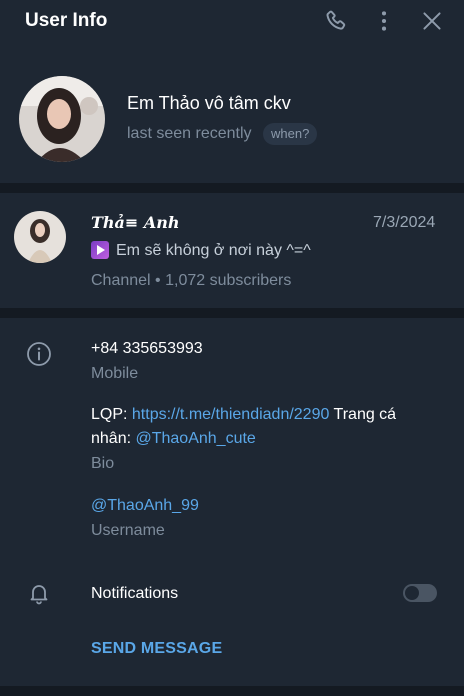 The image size is (464, 696). I want to click on phone-icon, so click(336, 21).